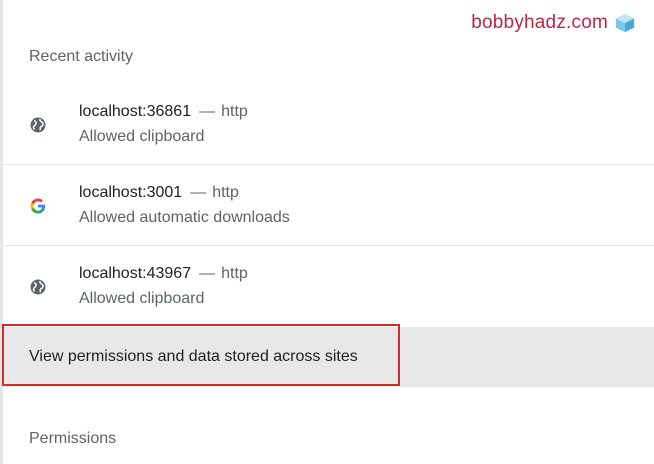 Image resolution: width=654 pixels, height=464 pixels. I want to click on site-host: localhost:3001, so click(131, 192).